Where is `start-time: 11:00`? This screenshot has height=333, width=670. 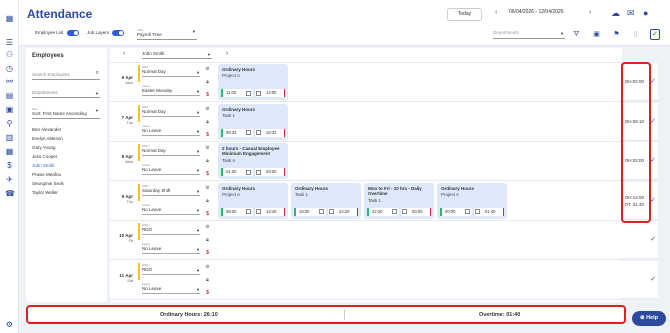
start-time: 11:00 is located at coordinates (237, 93).